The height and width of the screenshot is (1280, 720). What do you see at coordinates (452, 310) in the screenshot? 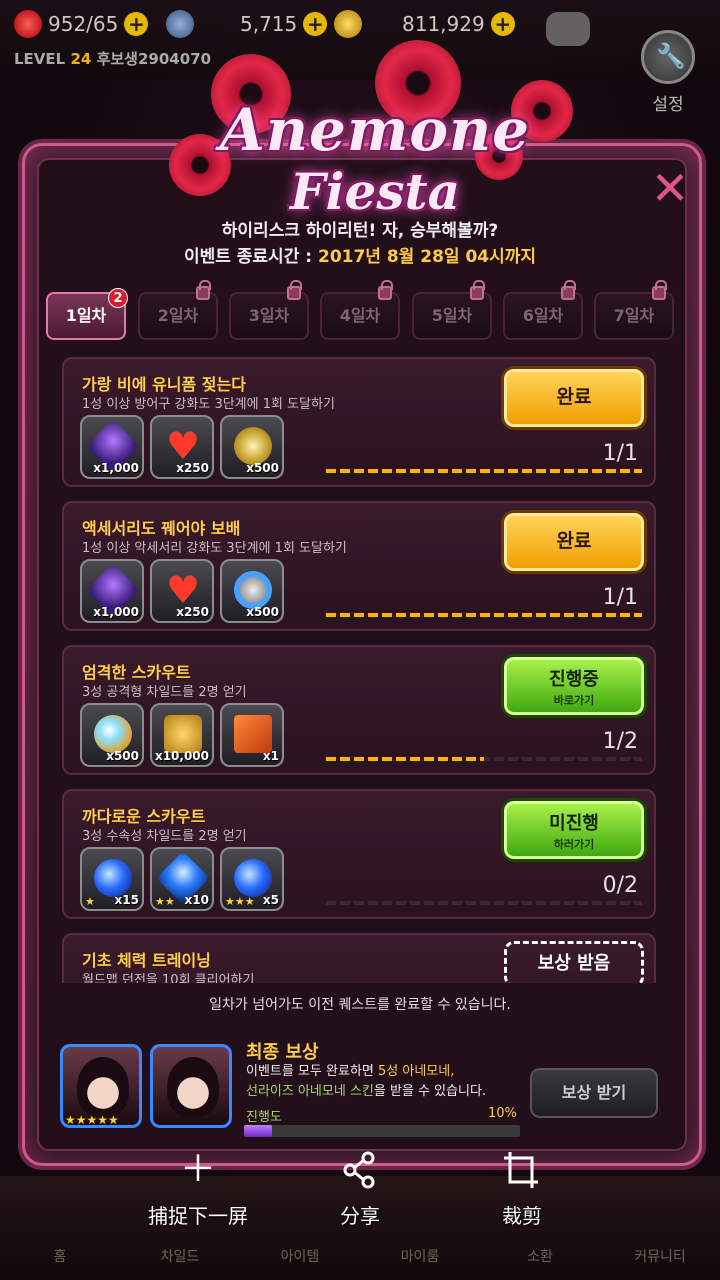
I see `tab-day-5: 5일차` at bounding box center [452, 310].